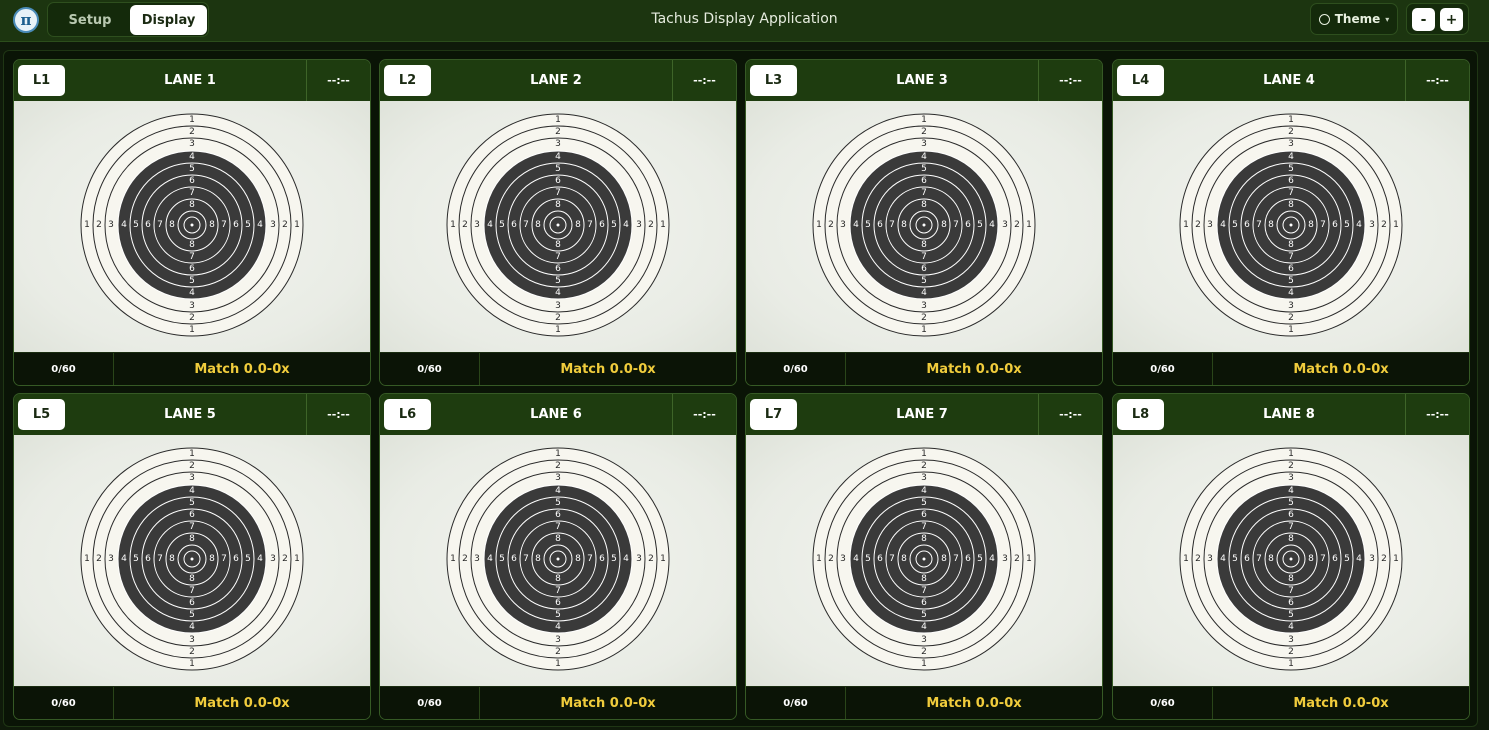  Describe the element at coordinates (90, 20) in the screenshot. I see `tab-setup: Setup` at that location.